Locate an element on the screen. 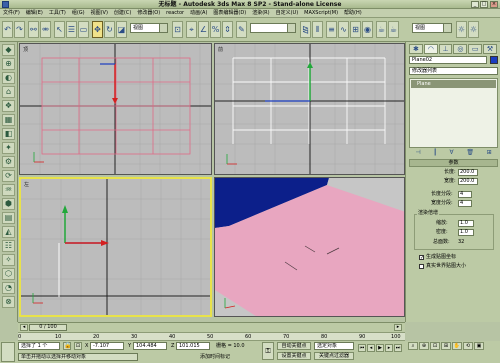 Image resolution: width=500 pixels, height=363 pixels. auto-key-button: 自动关键点 is located at coordinates (294, 346).